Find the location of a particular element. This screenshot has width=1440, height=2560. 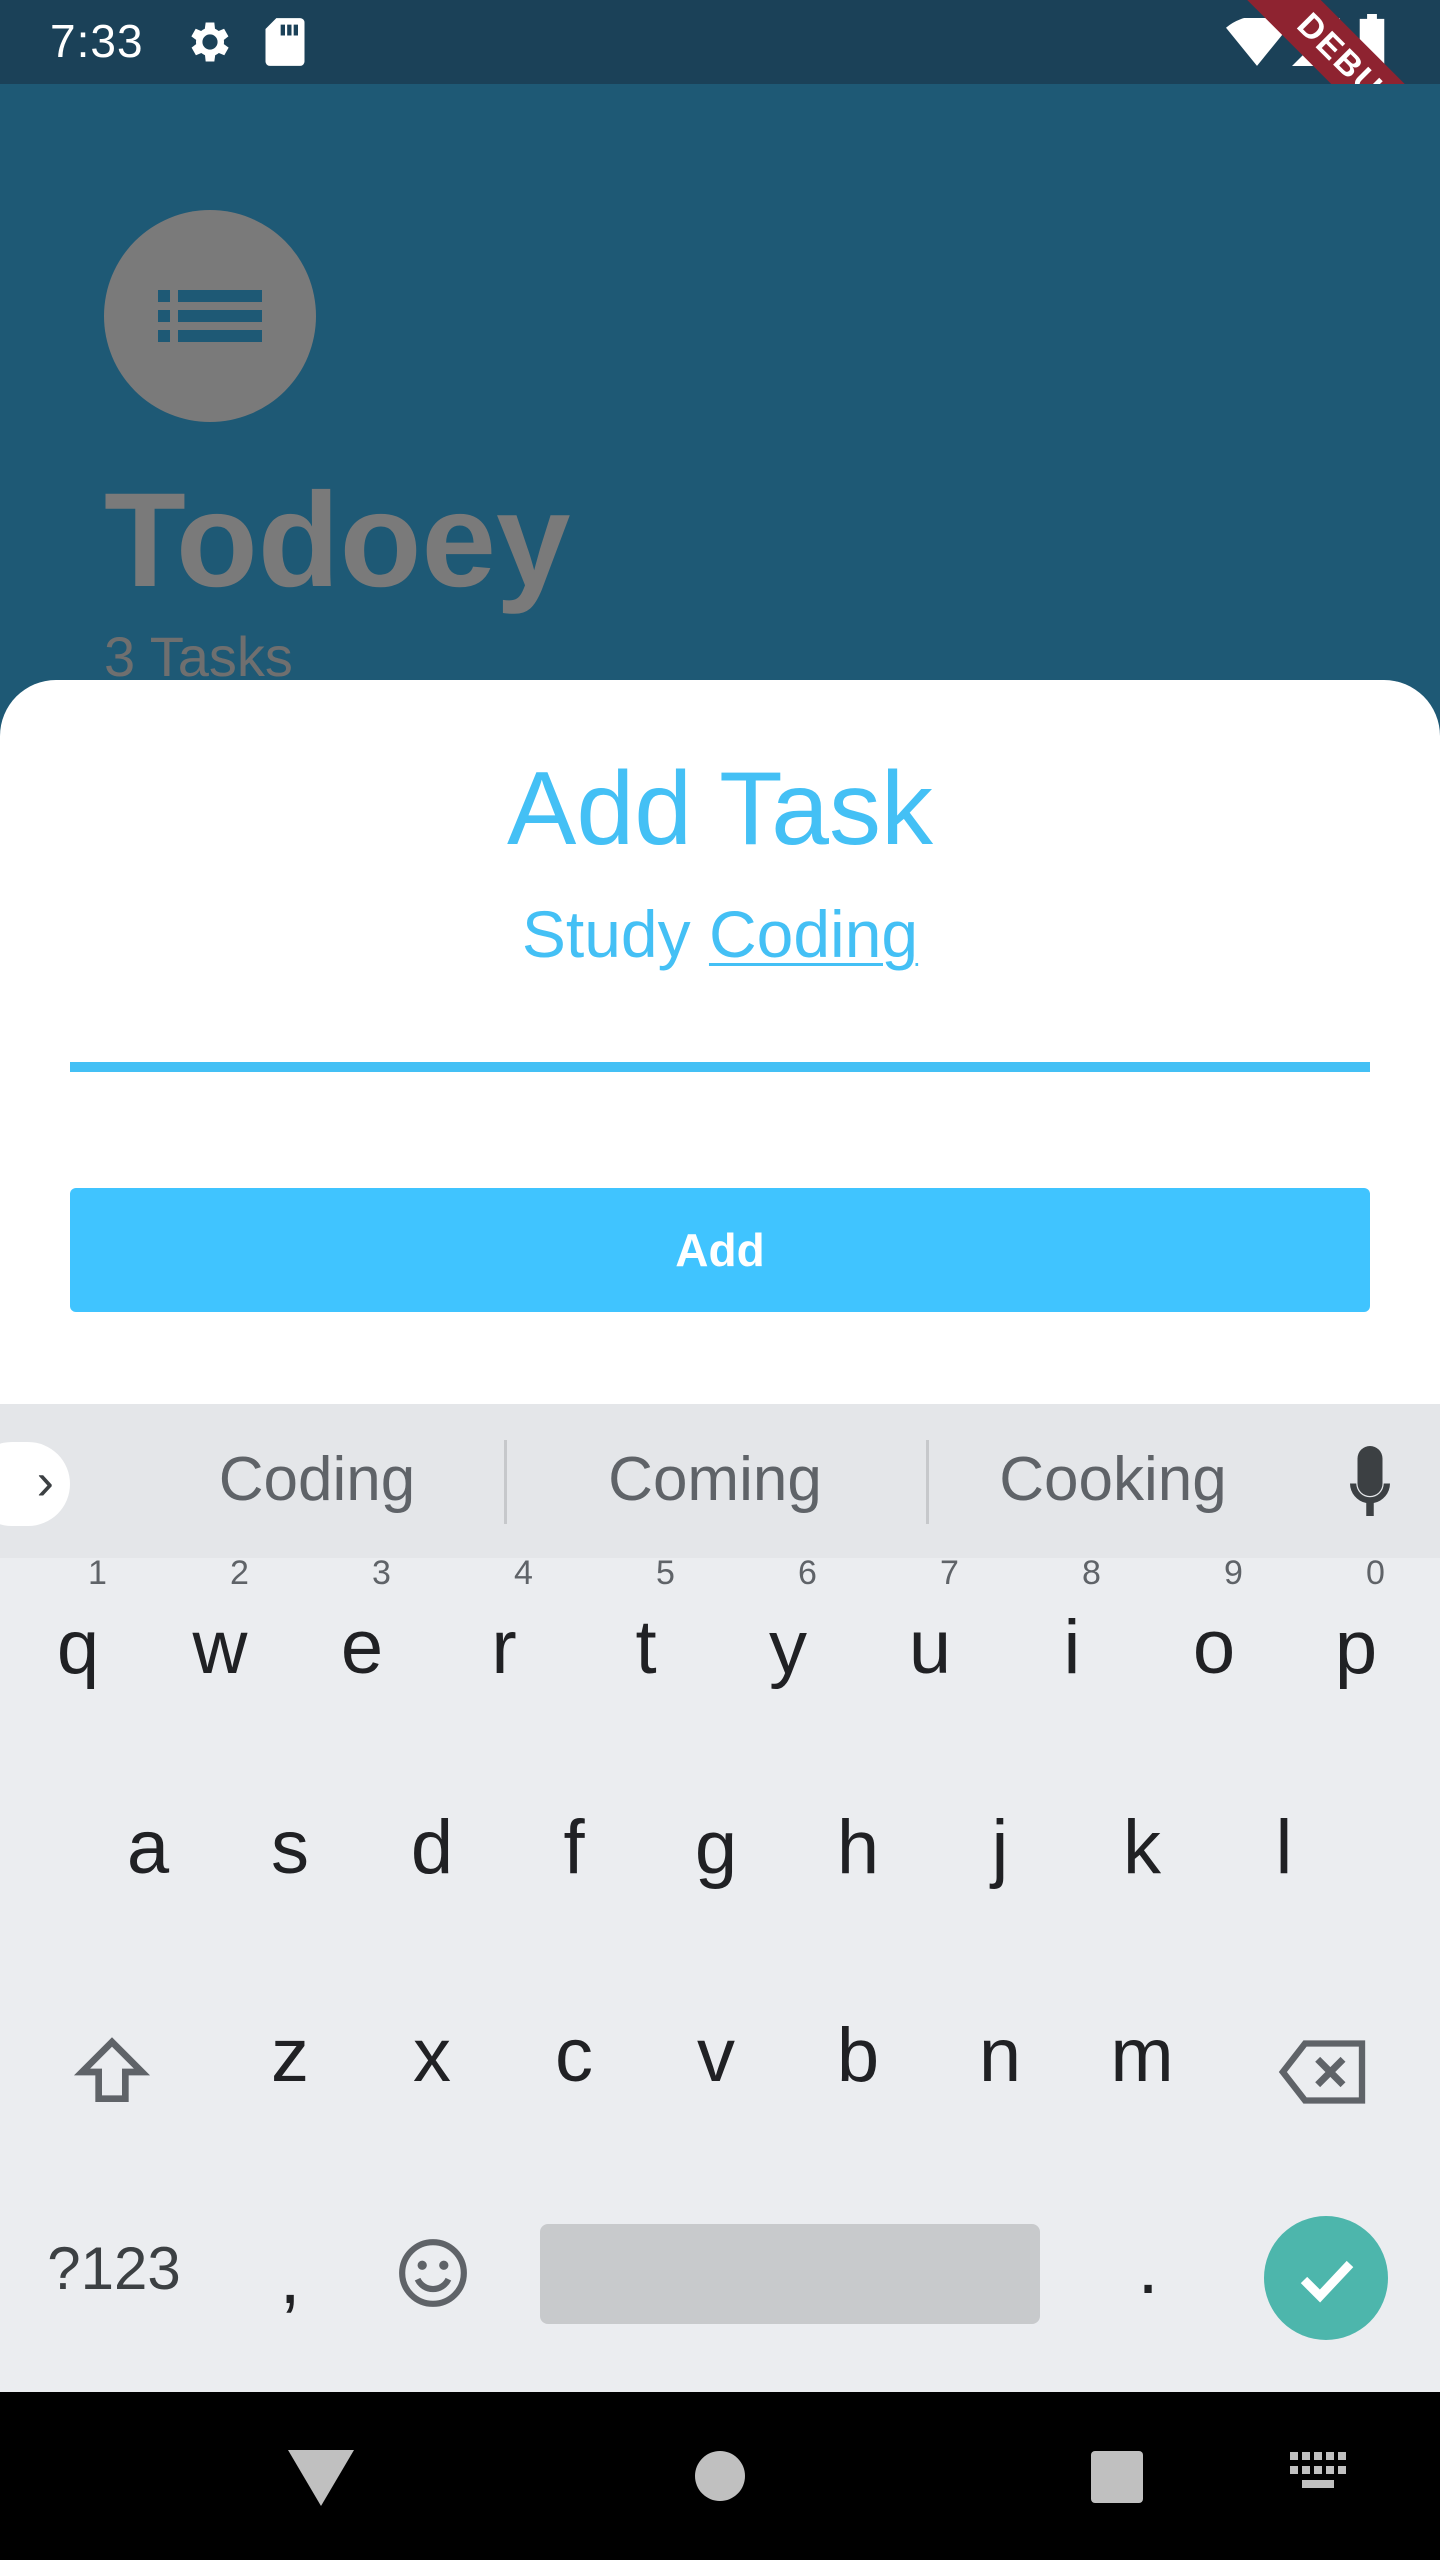

key-label: e is located at coordinates (362, 1647).